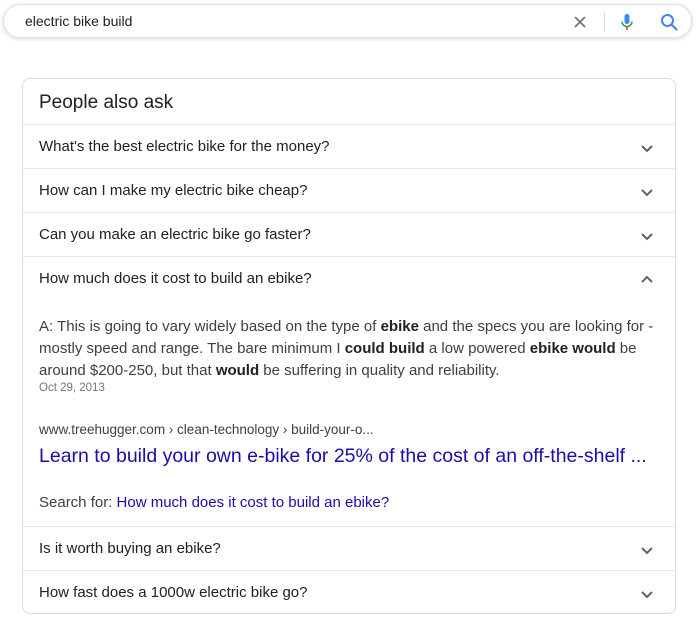 This screenshot has height=620, width=700. I want to click on answer-date: Oct 29, 2013, so click(72, 388).